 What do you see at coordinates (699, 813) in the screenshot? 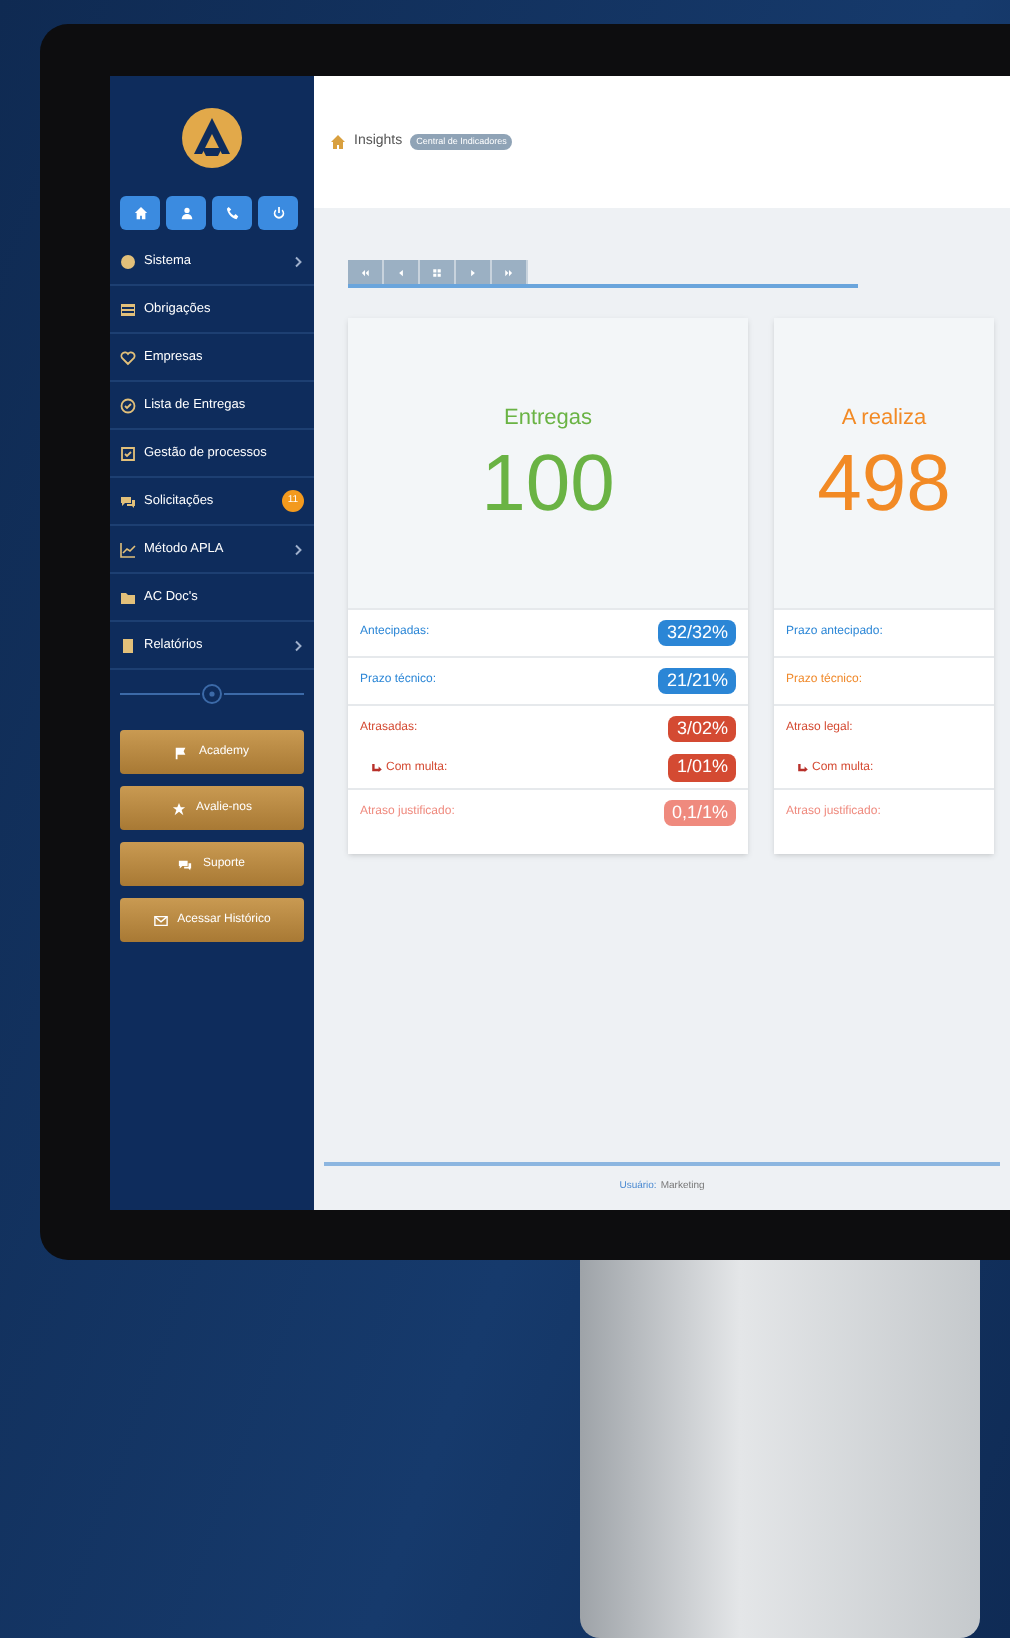
I see `value-pill: 0,1/1%` at bounding box center [699, 813].